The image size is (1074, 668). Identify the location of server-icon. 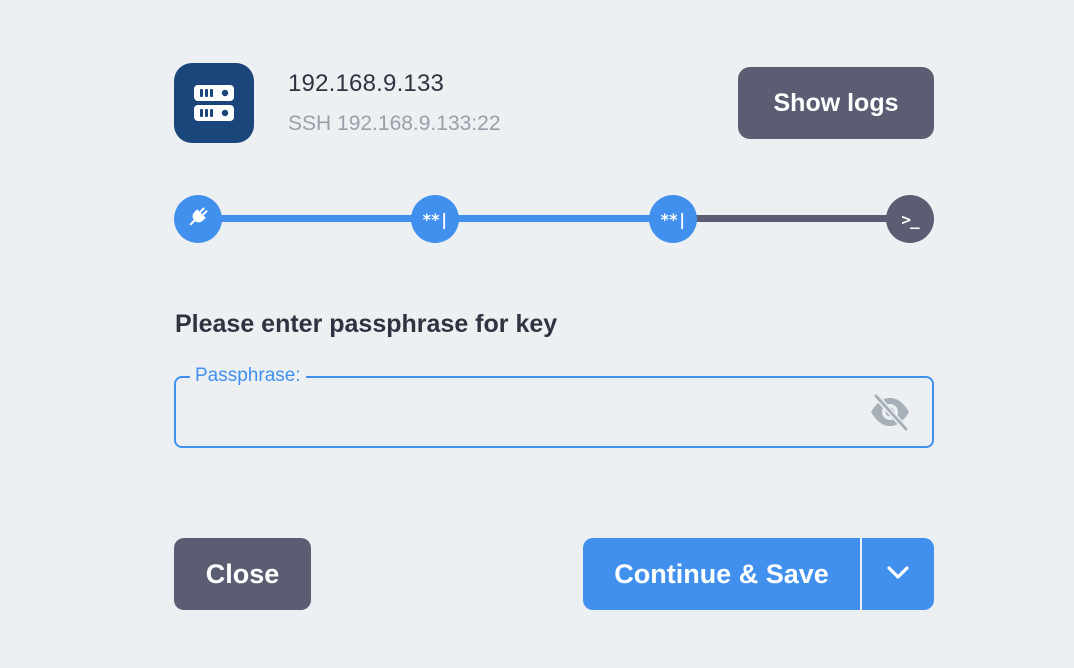
(214, 103).